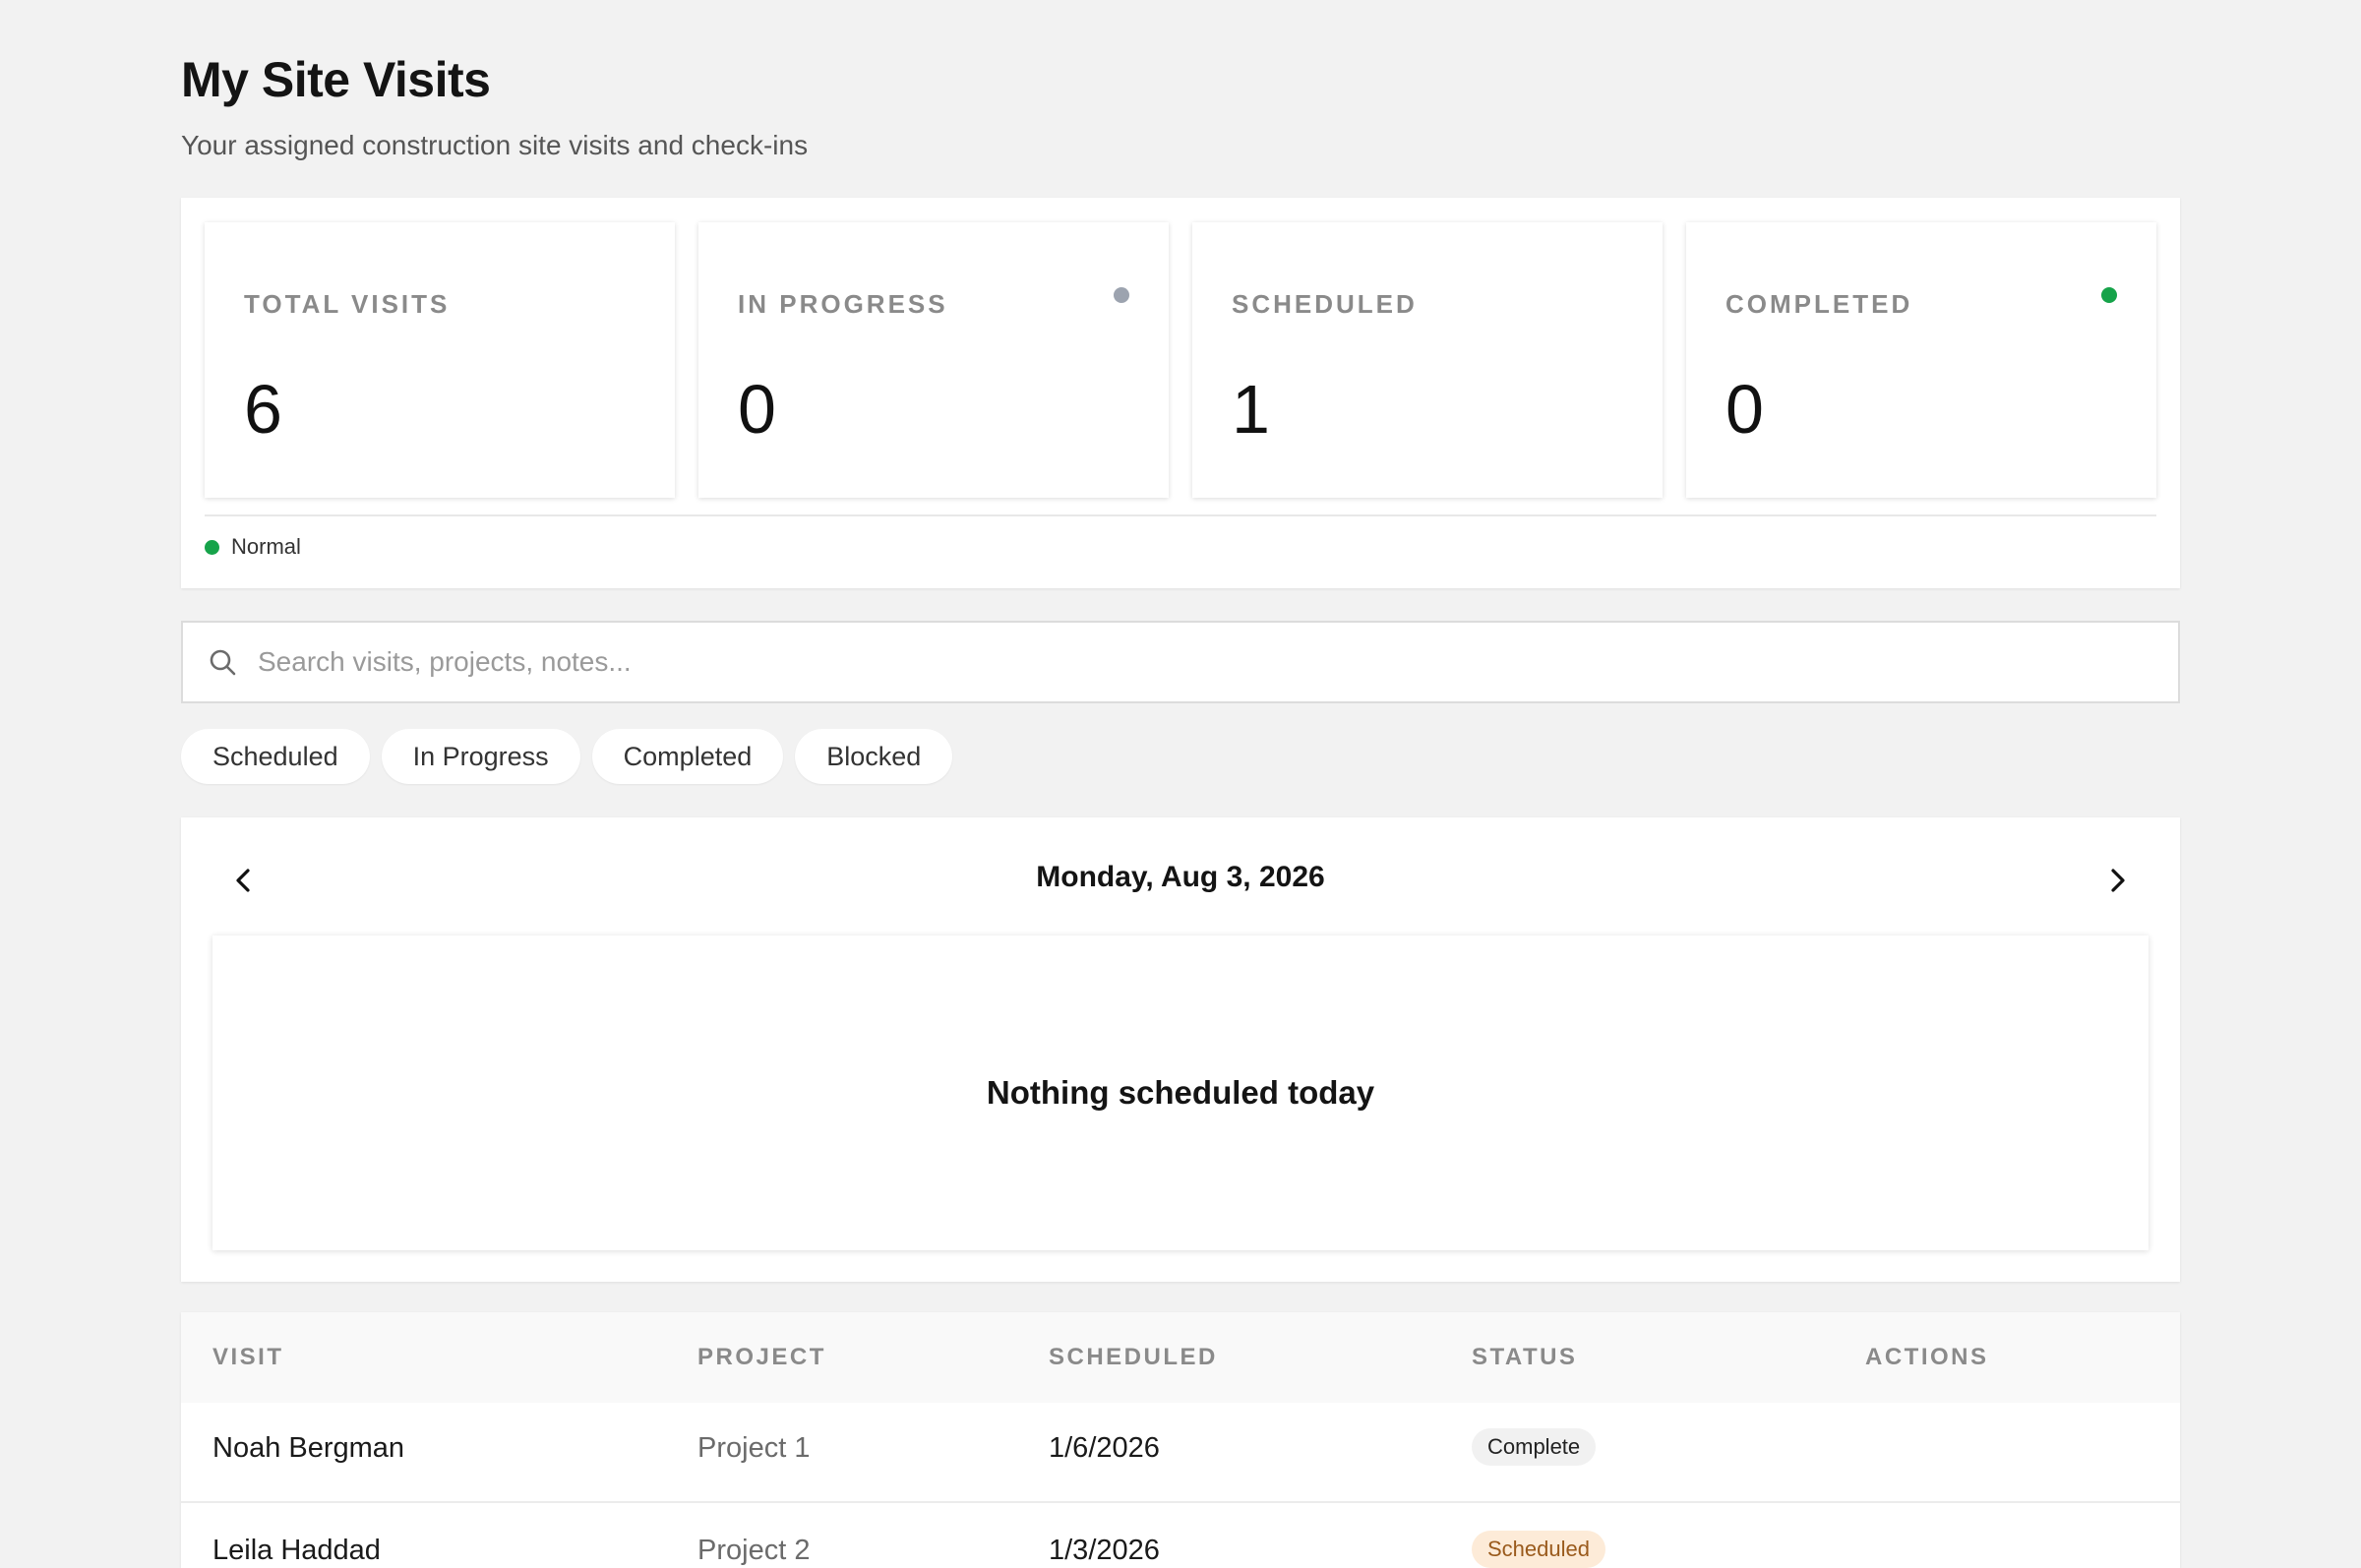 The width and height of the screenshot is (2361, 1568). What do you see at coordinates (263, 409) in the screenshot?
I see `stat-value: 6` at bounding box center [263, 409].